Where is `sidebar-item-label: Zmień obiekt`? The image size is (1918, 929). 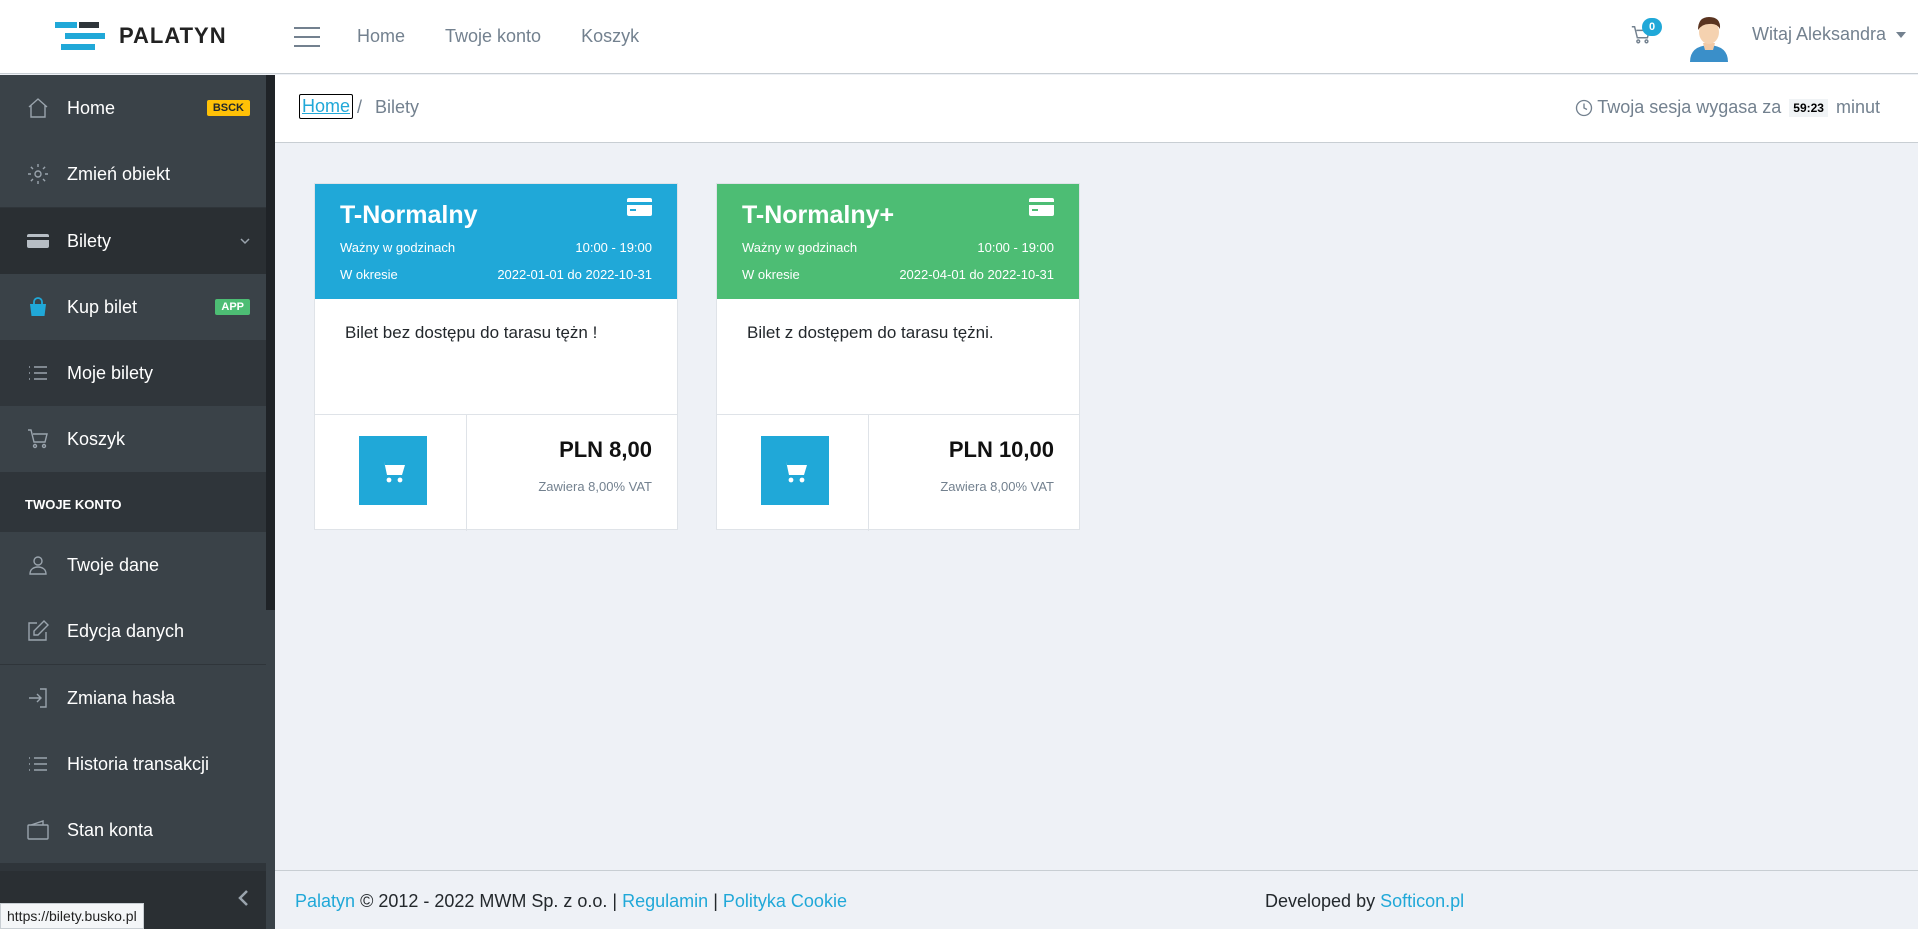 sidebar-item-label: Zmień obiekt is located at coordinates (119, 173).